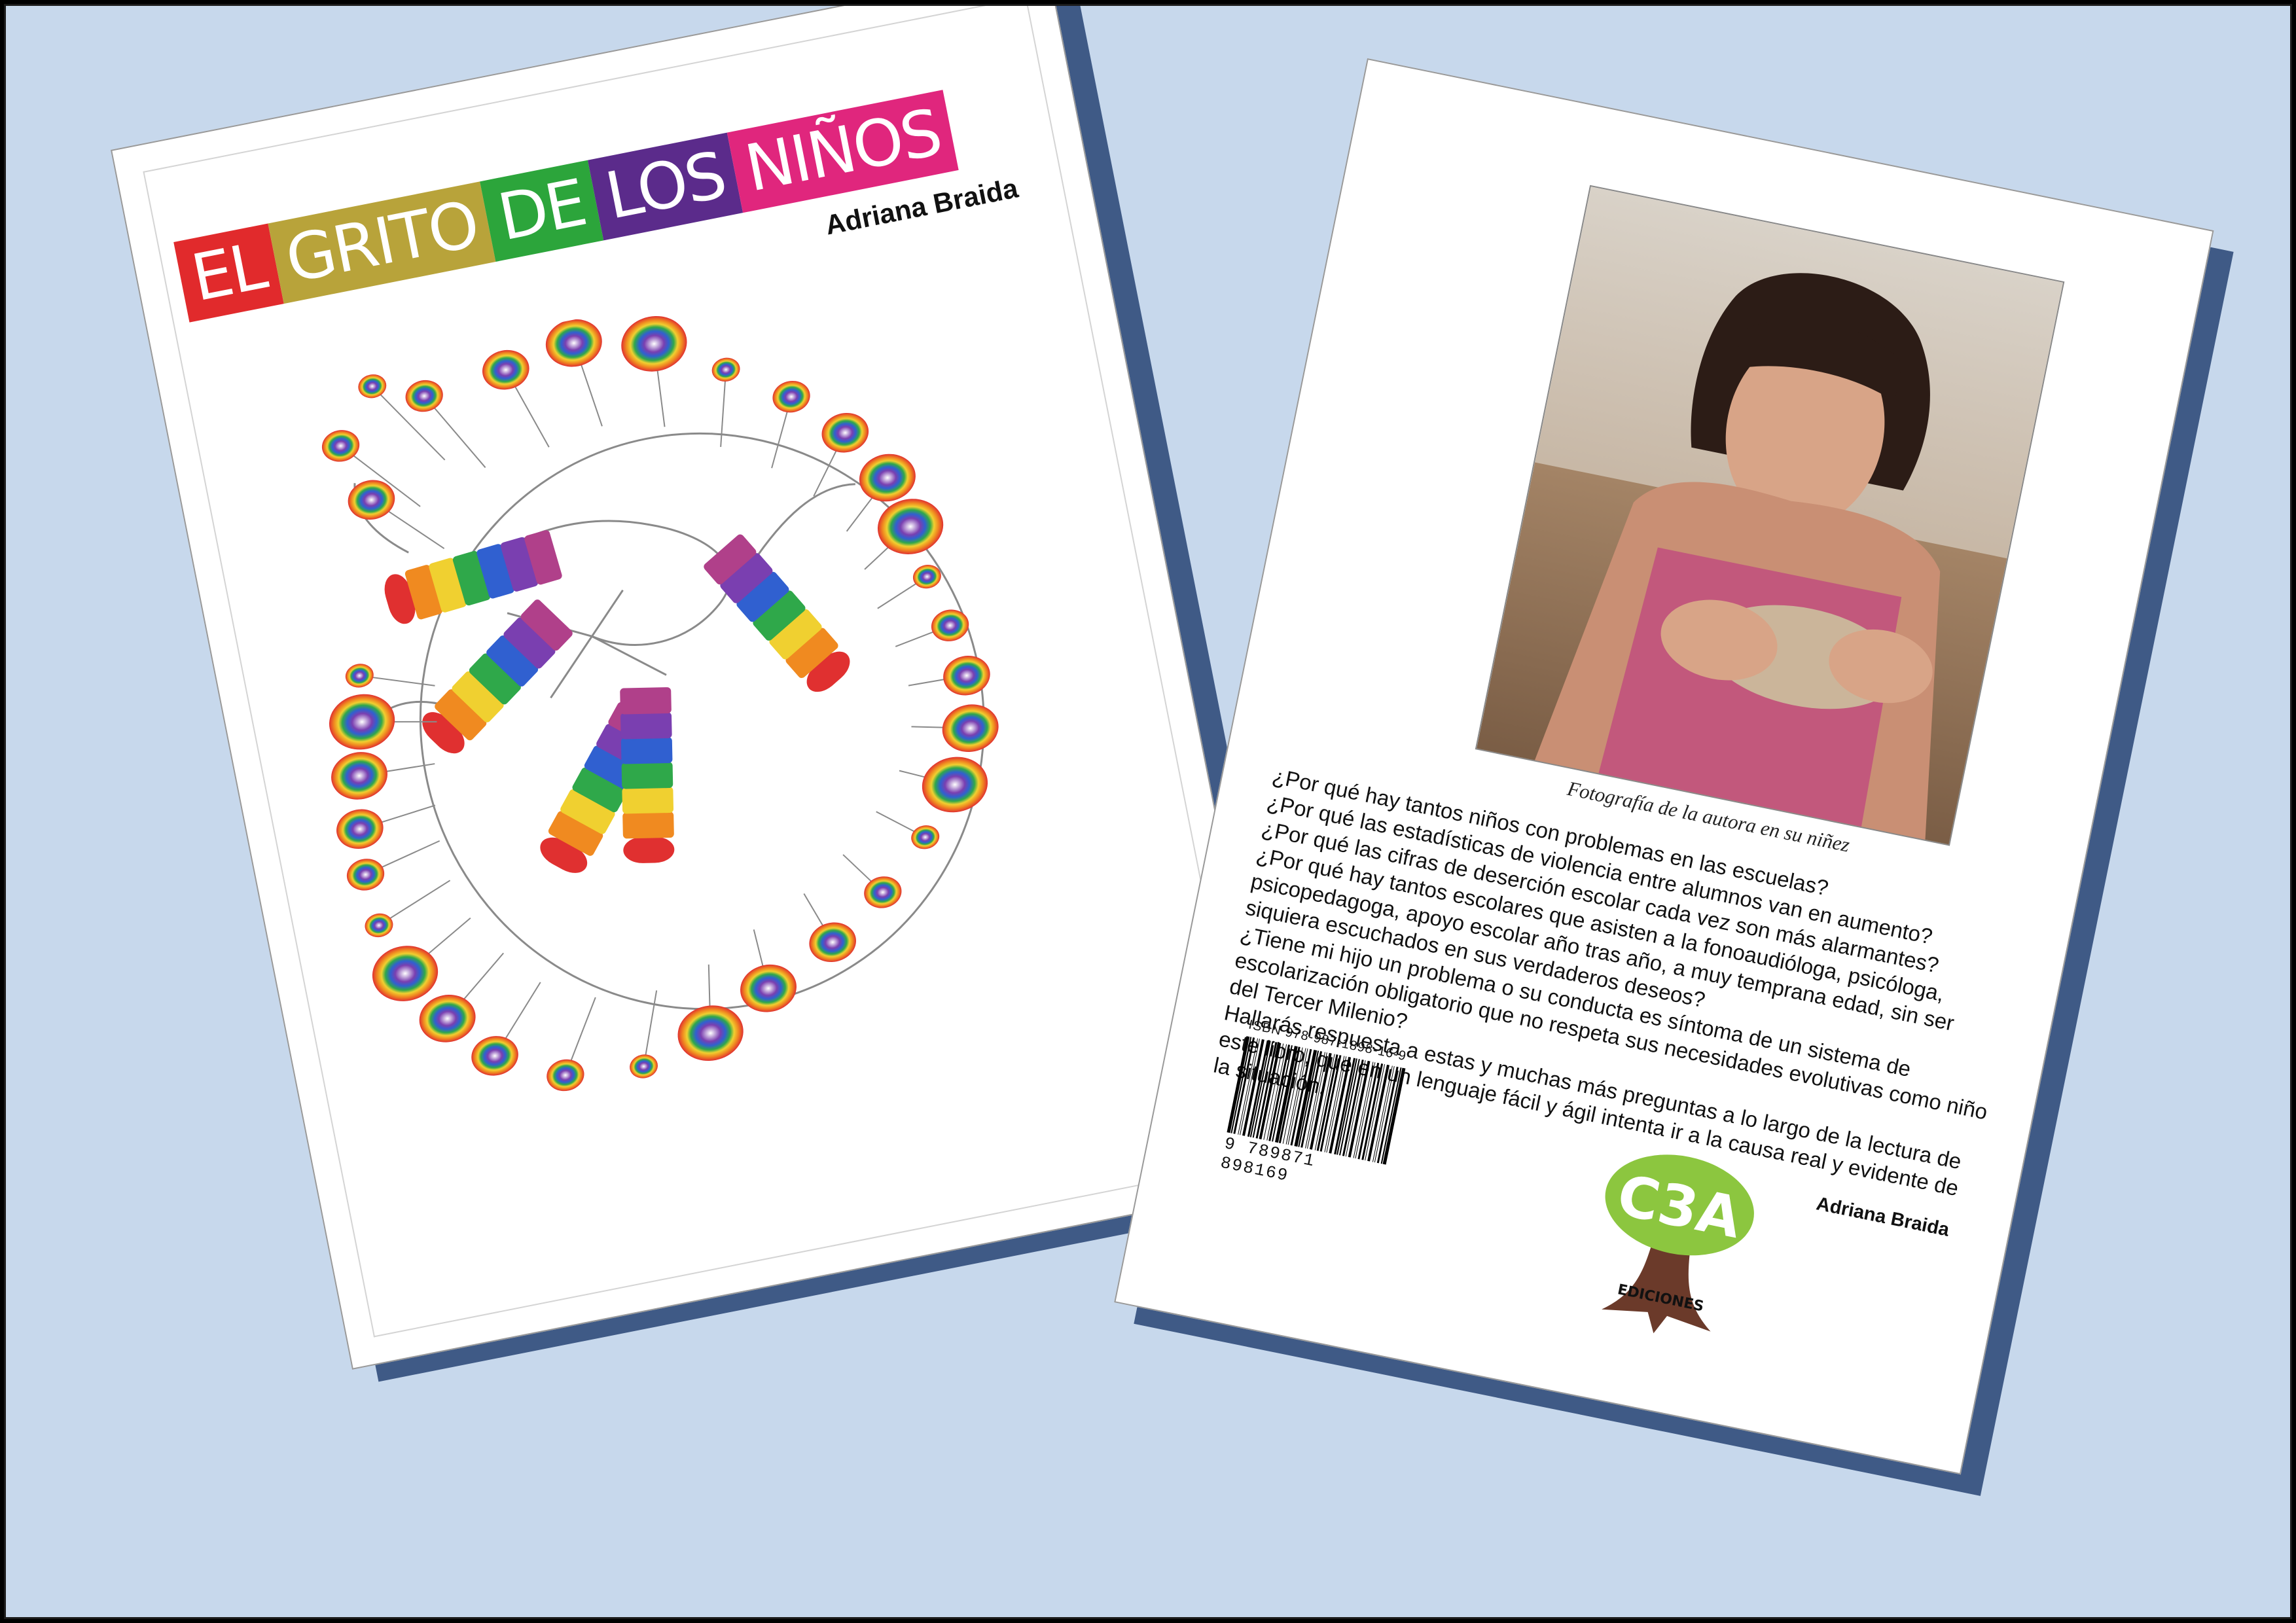 The height and width of the screenshot is (1623, 2296). What do you see at coordinates (650, 1028) in the screenshot?
I see `drawing-stroke` at bounding box center [650, 1028].